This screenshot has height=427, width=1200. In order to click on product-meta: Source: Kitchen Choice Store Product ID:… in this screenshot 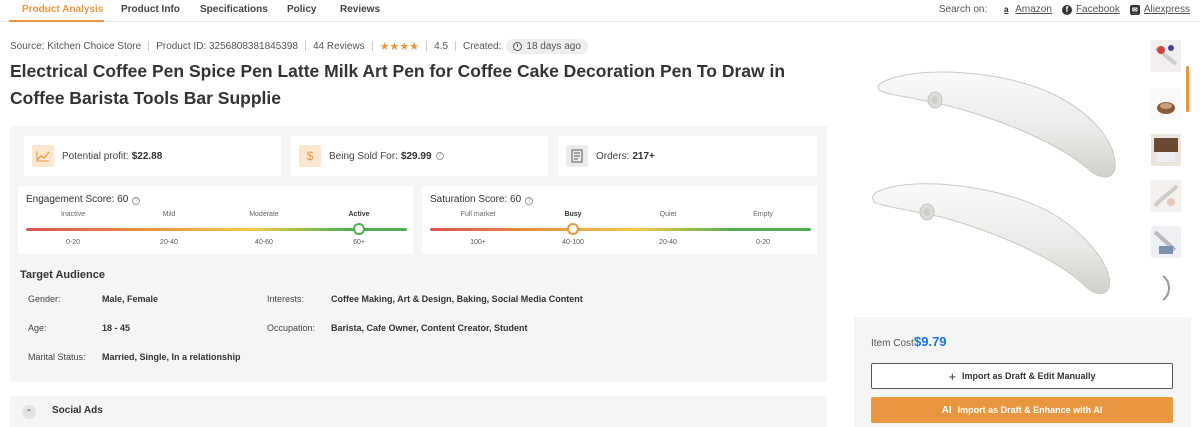, I will do `click(299, 46)`.